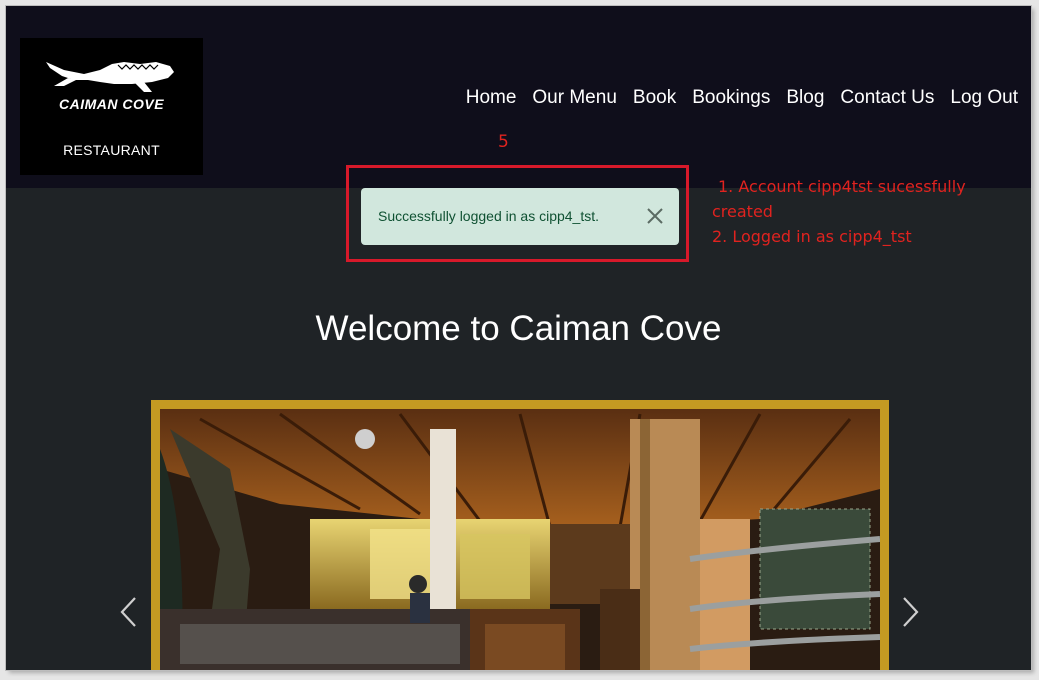  I want to click on brand-tagline: RESTAURANT, so click(111, 150).